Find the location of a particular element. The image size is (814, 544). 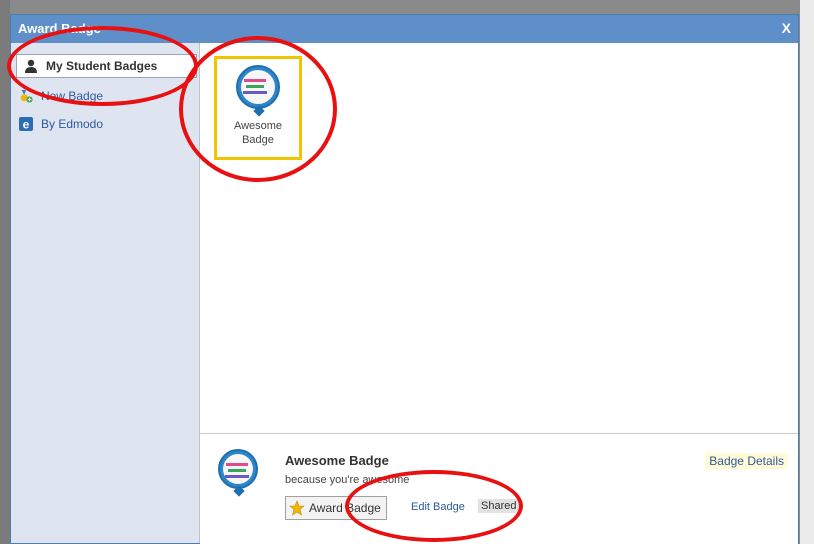

svg-text: e is located at coordinates (26, 125).